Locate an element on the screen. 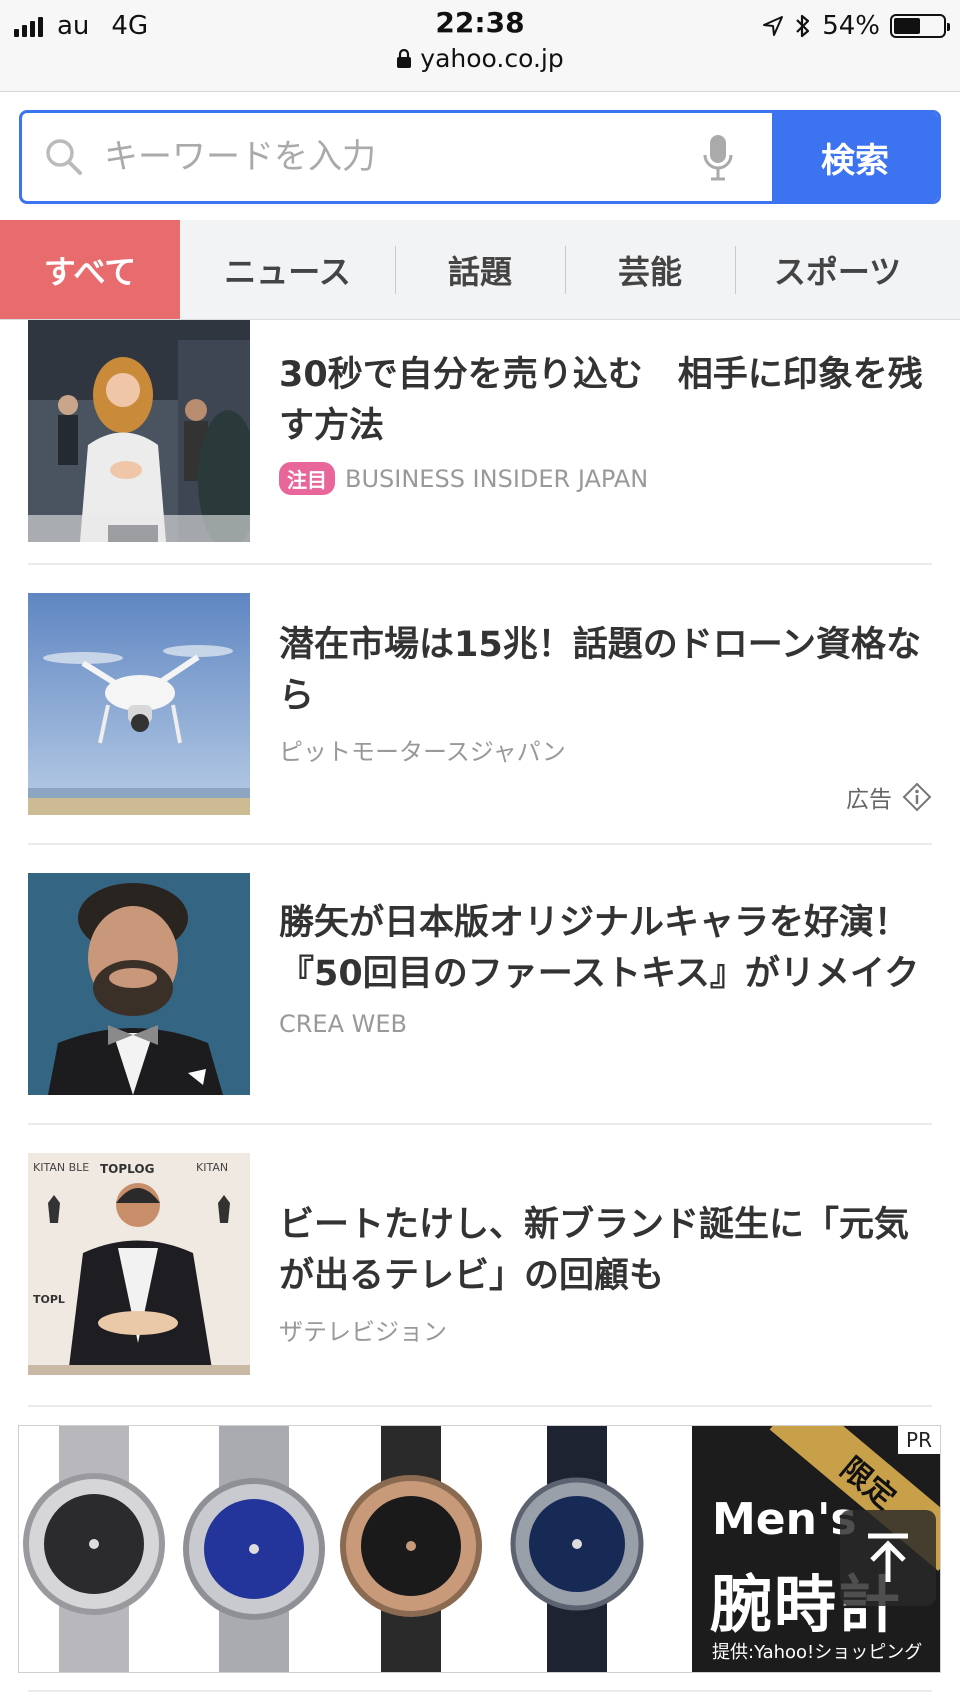  search-box is located at coordinates (397, 157).